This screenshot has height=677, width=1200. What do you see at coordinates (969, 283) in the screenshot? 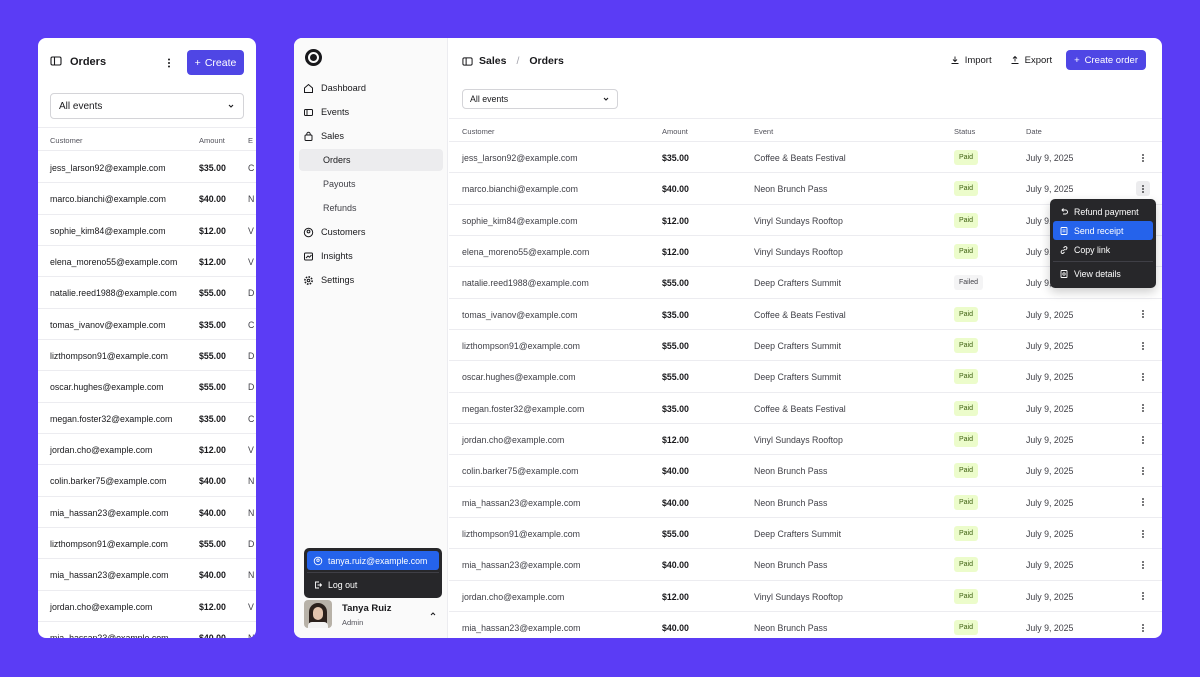
I see `status-badge: Failed` at bounding box center [969, 283].